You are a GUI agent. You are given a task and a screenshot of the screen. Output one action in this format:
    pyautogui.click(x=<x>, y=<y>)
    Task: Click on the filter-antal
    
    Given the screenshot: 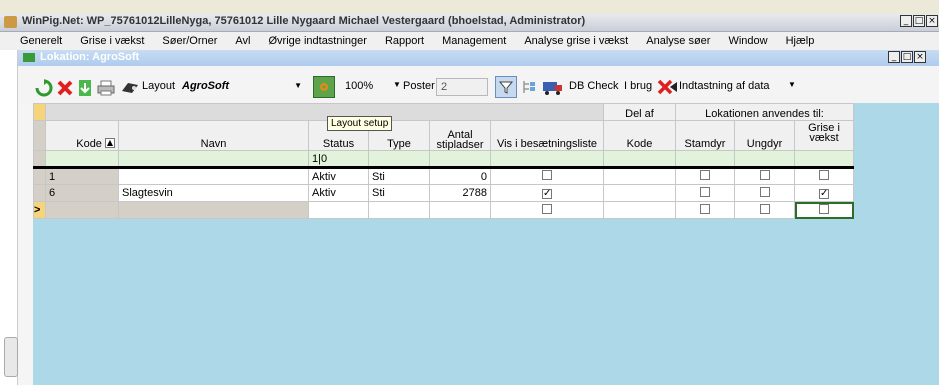 What is the action you would take?
    pyautogui.click(x=460, y=159)
    